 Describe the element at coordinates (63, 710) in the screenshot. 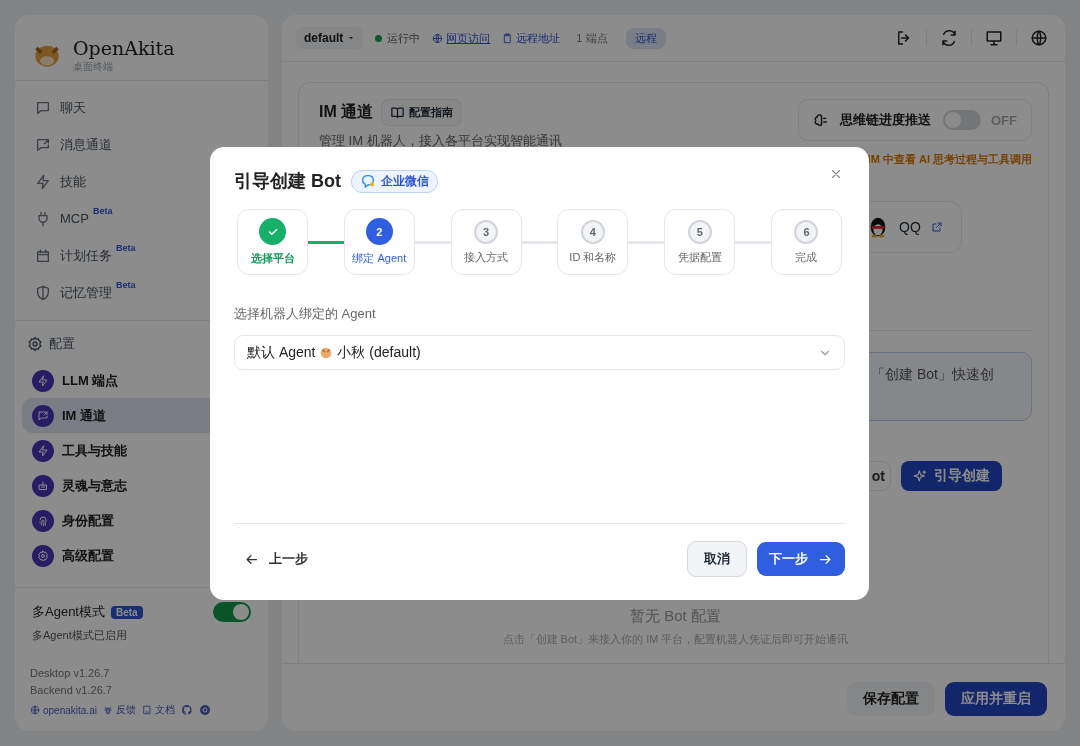

I see `footer-link: openakita.ai` at that location.